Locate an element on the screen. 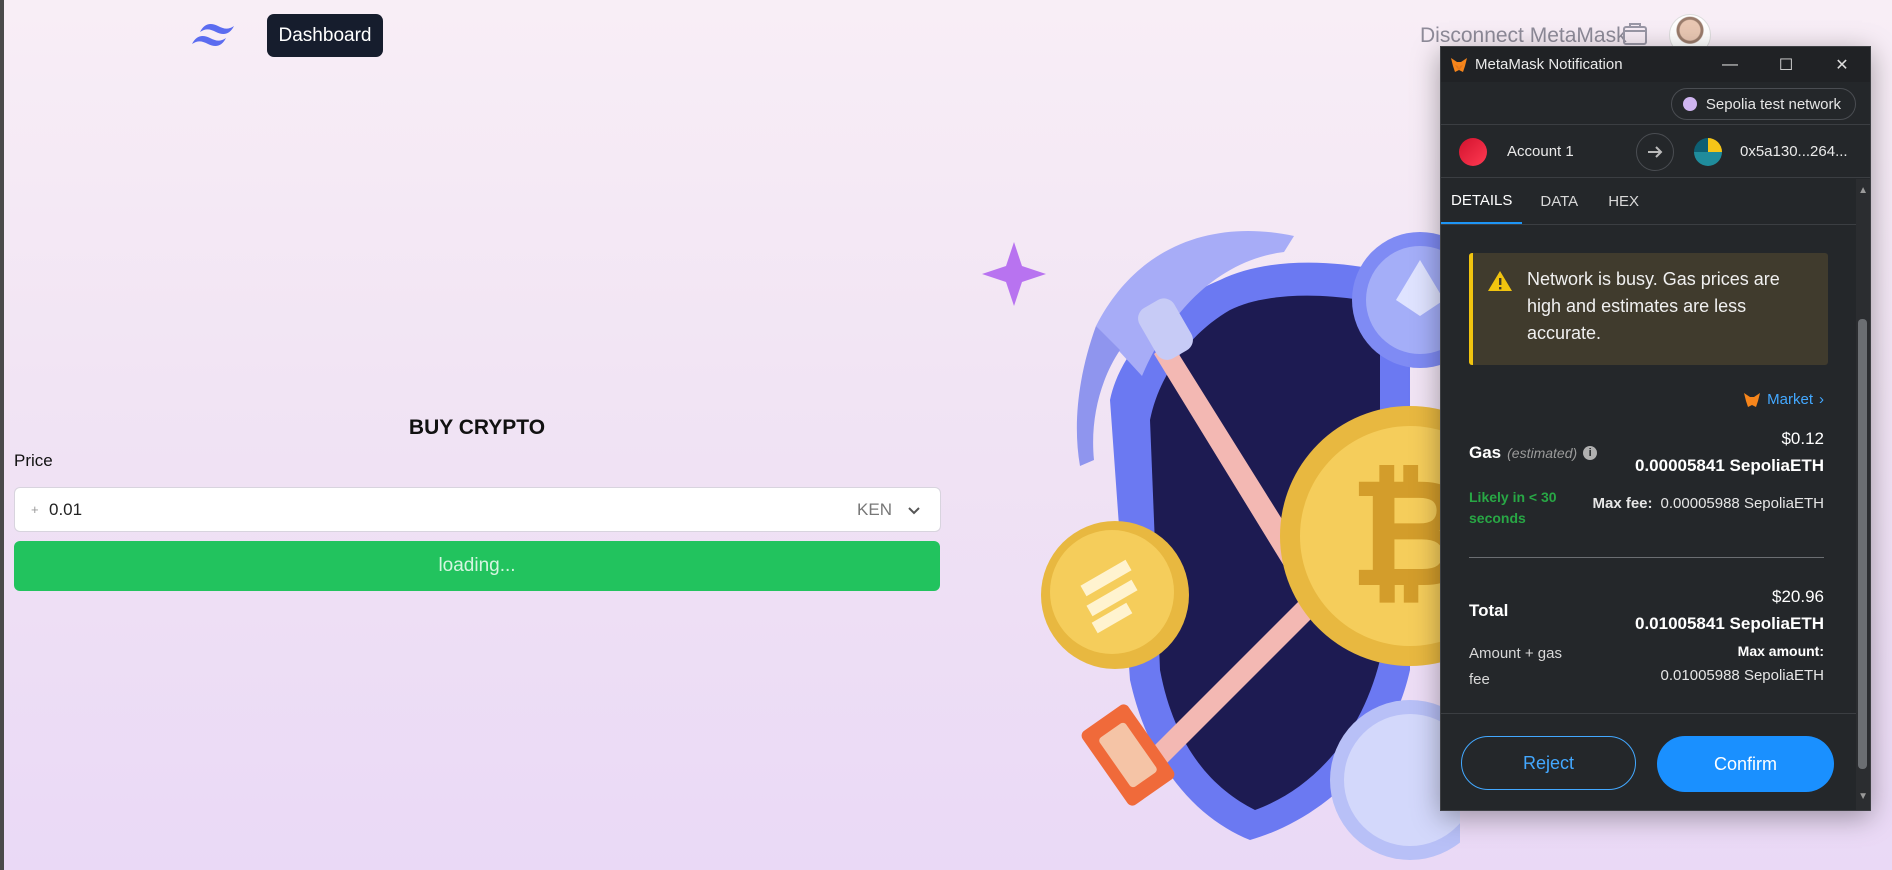 The image size is (1892, 870). network-selector: Sepolia test network is located at coordinates (1763, 104).